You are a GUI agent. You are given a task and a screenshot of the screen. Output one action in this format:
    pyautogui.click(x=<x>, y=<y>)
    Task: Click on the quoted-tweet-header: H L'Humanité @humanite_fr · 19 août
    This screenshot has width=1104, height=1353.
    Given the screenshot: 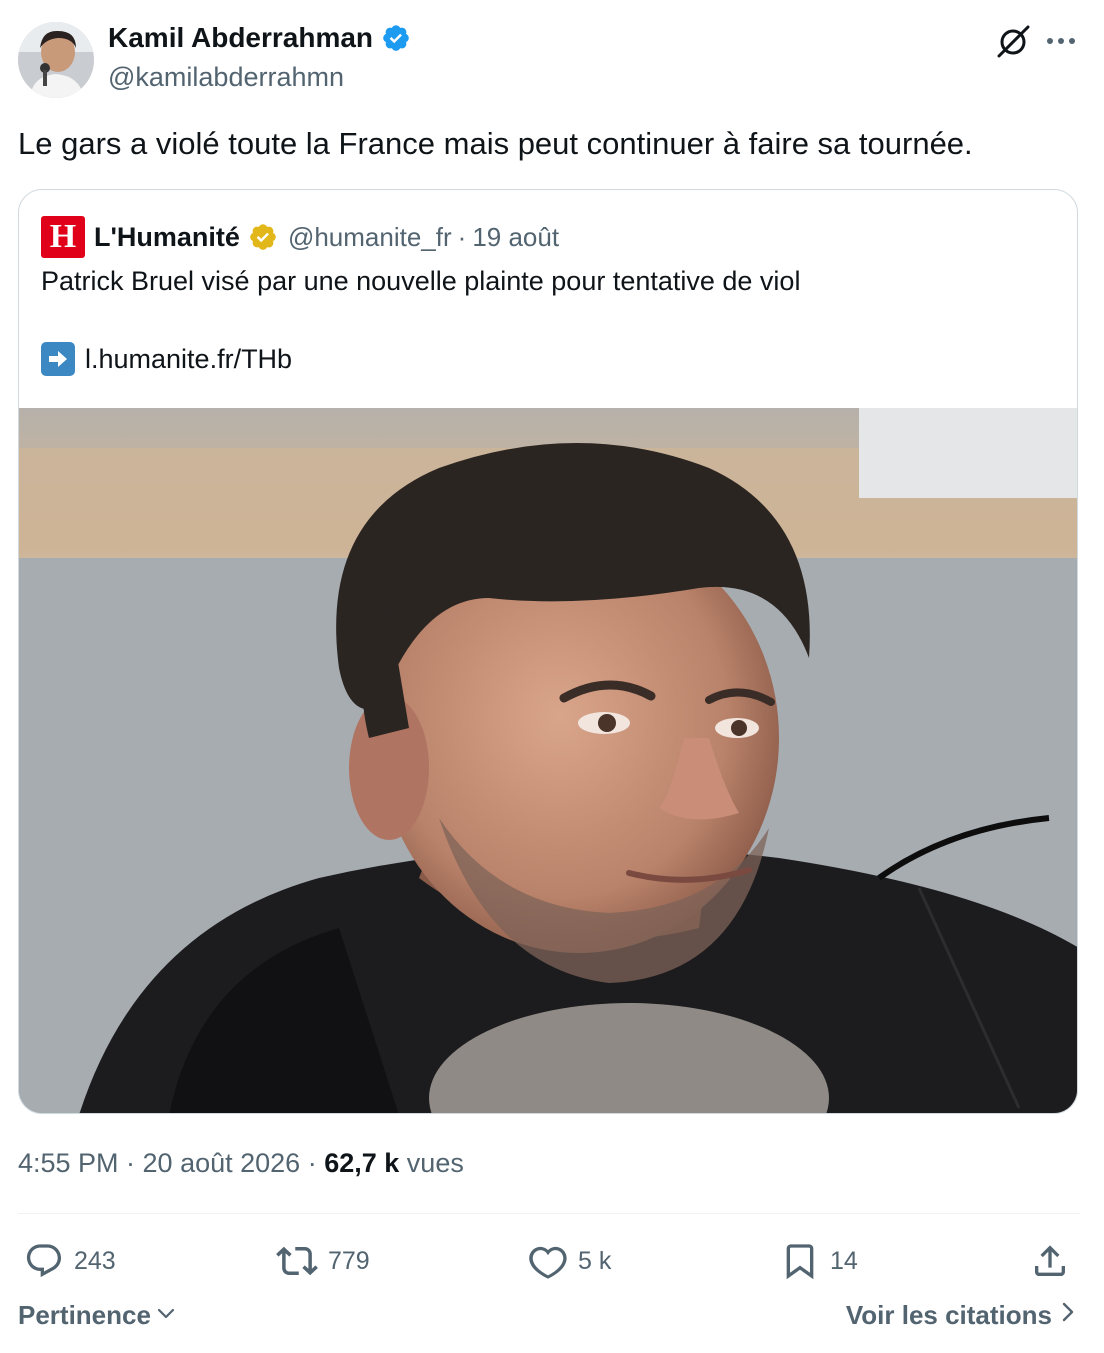 What is the action you would take?
    pyautogui.click(x=300, y=237)
    